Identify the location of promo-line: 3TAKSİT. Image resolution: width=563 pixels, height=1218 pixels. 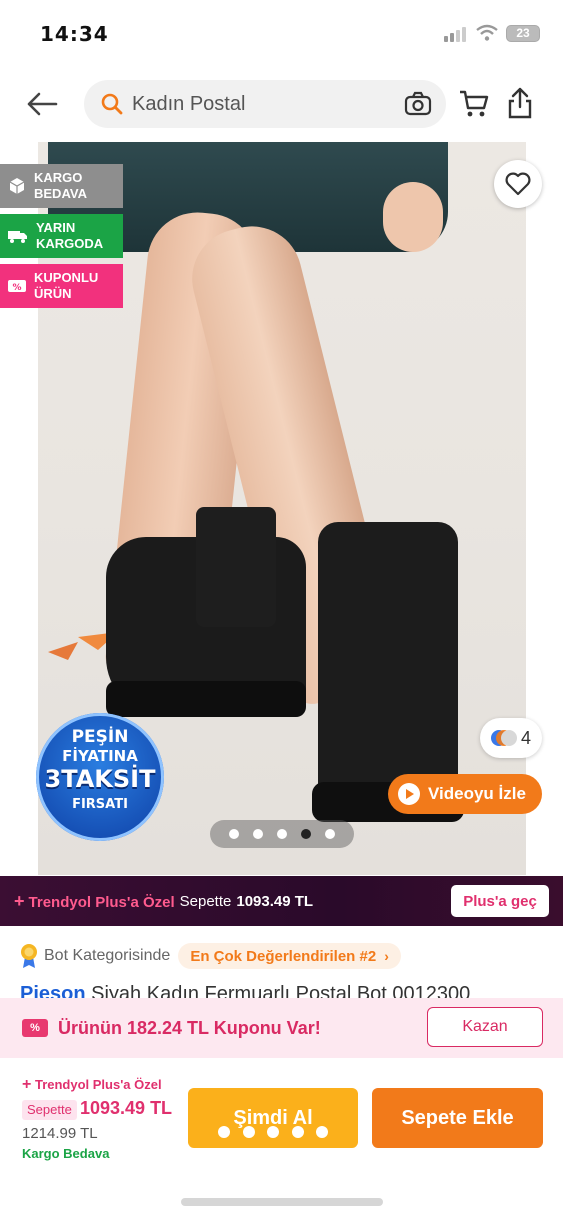
(100, 779).